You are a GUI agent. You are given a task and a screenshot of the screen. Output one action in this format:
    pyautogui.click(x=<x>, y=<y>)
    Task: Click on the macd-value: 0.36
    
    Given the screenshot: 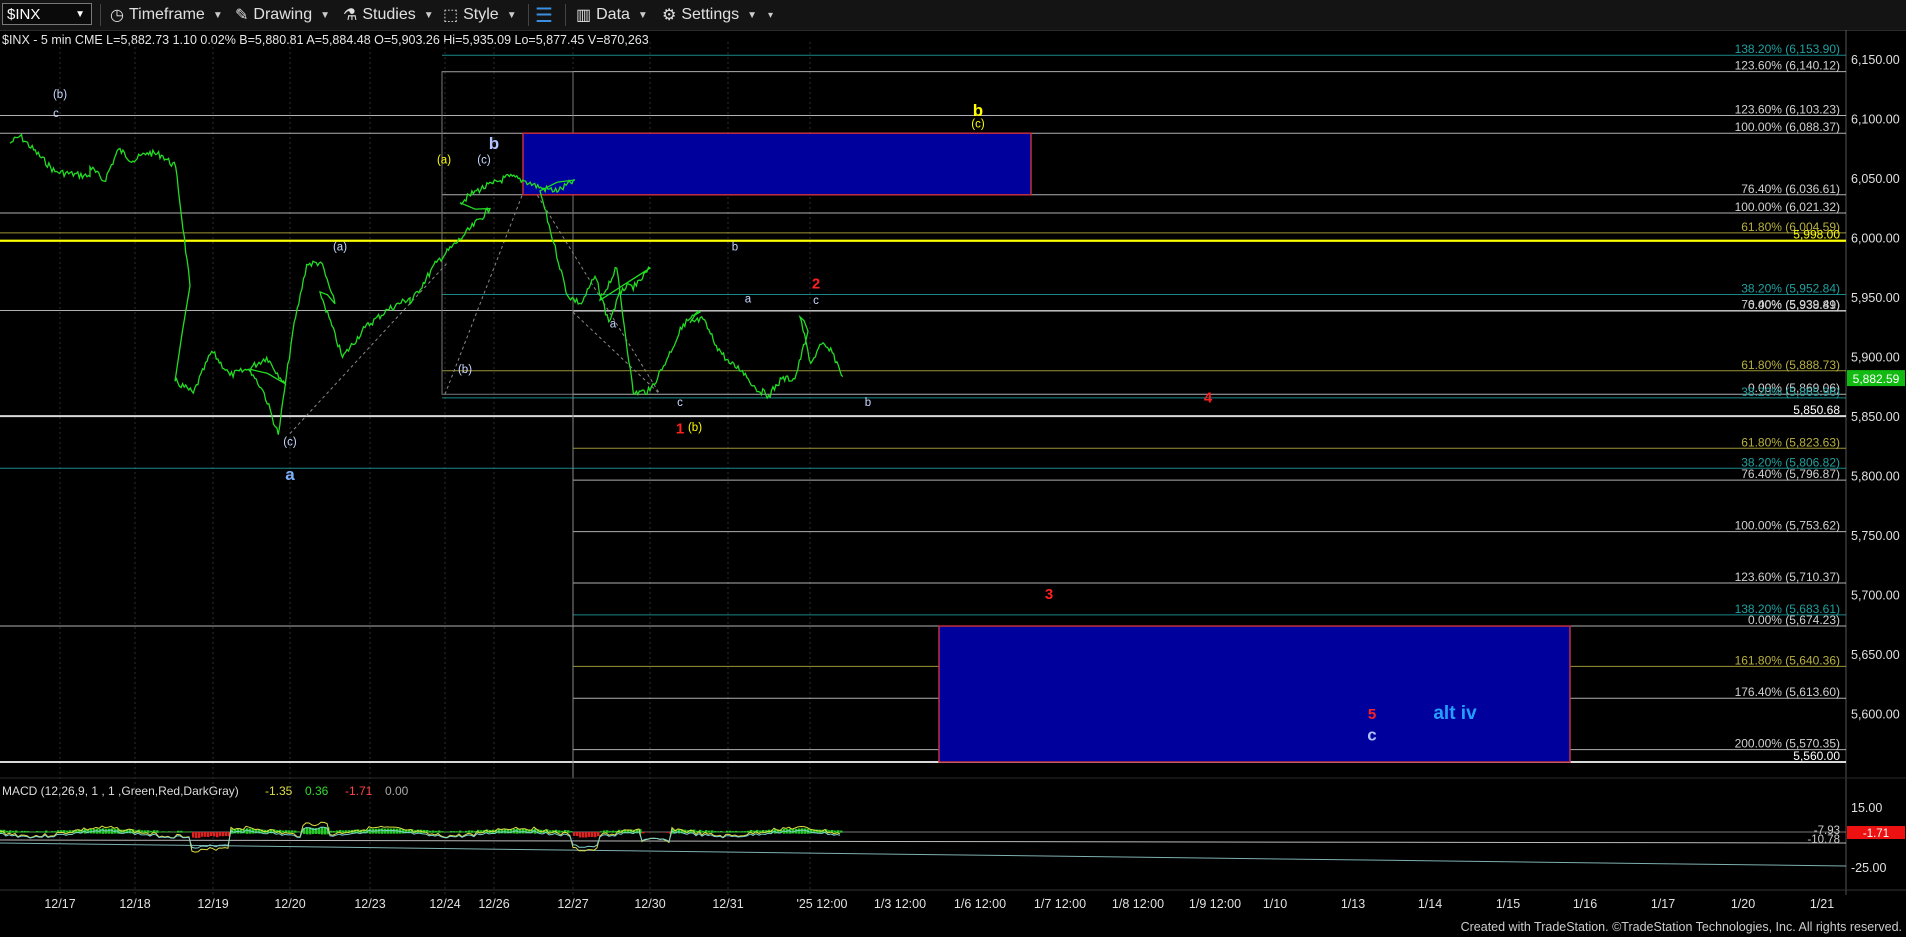 What is the action you would take?
    pyautogui.click(x=317, y=791)
    